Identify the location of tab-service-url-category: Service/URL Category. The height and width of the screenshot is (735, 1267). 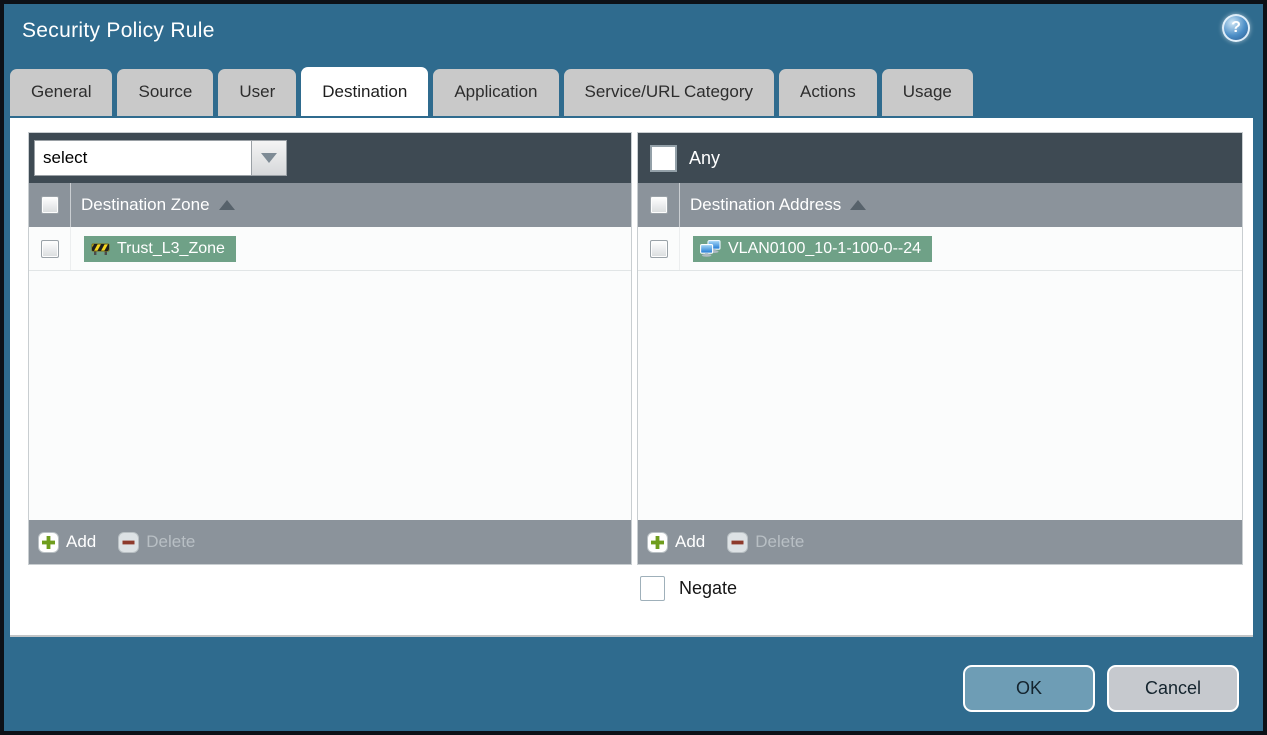
(668, 92).